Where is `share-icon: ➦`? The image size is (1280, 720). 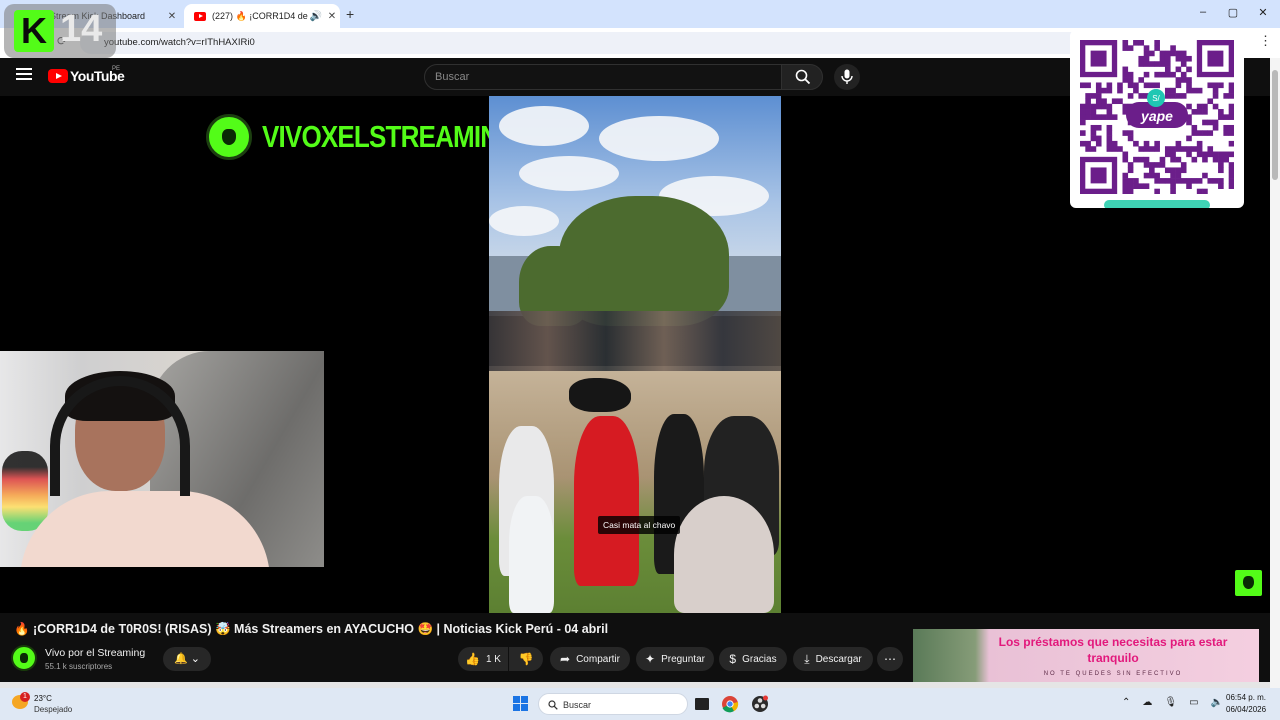 share-icon: ➦ is located at coordinates (565, 659).